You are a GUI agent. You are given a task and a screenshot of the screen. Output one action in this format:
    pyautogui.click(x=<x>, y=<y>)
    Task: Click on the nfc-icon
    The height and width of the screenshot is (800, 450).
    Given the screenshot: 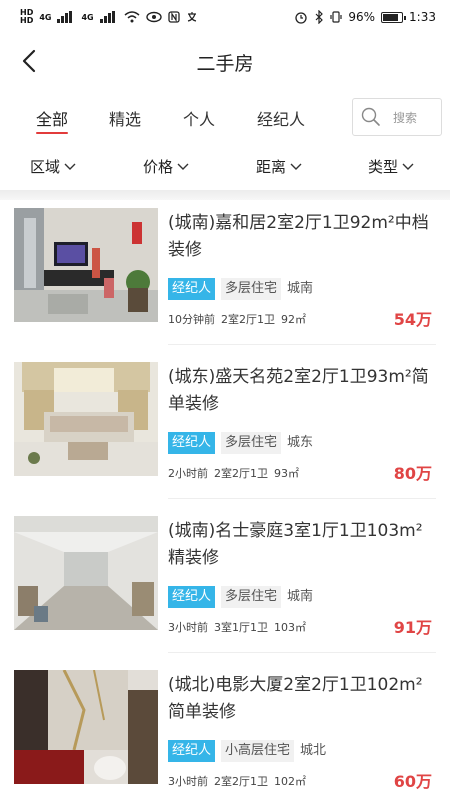 What is the action you would take?
    pyautogui.click(x=173, y=17)
    